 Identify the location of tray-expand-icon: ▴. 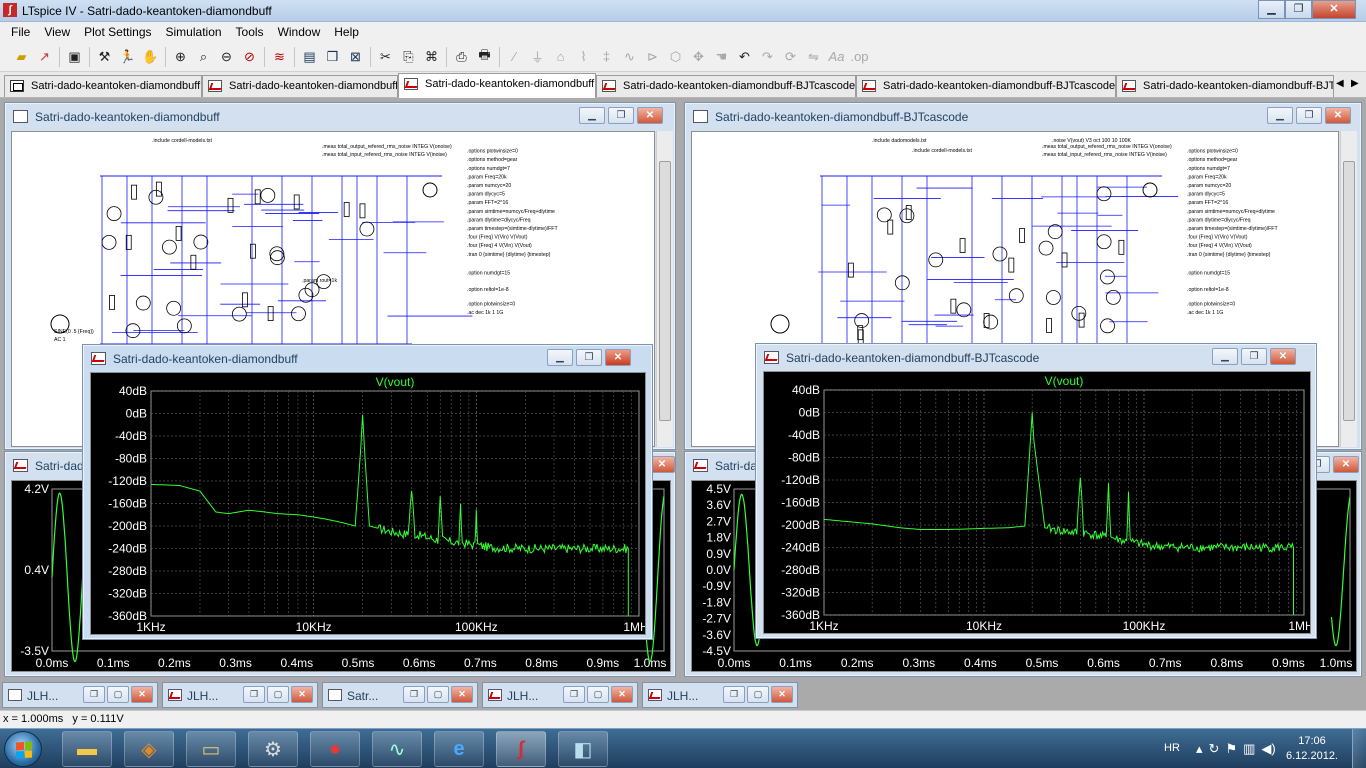
(1199, 749).